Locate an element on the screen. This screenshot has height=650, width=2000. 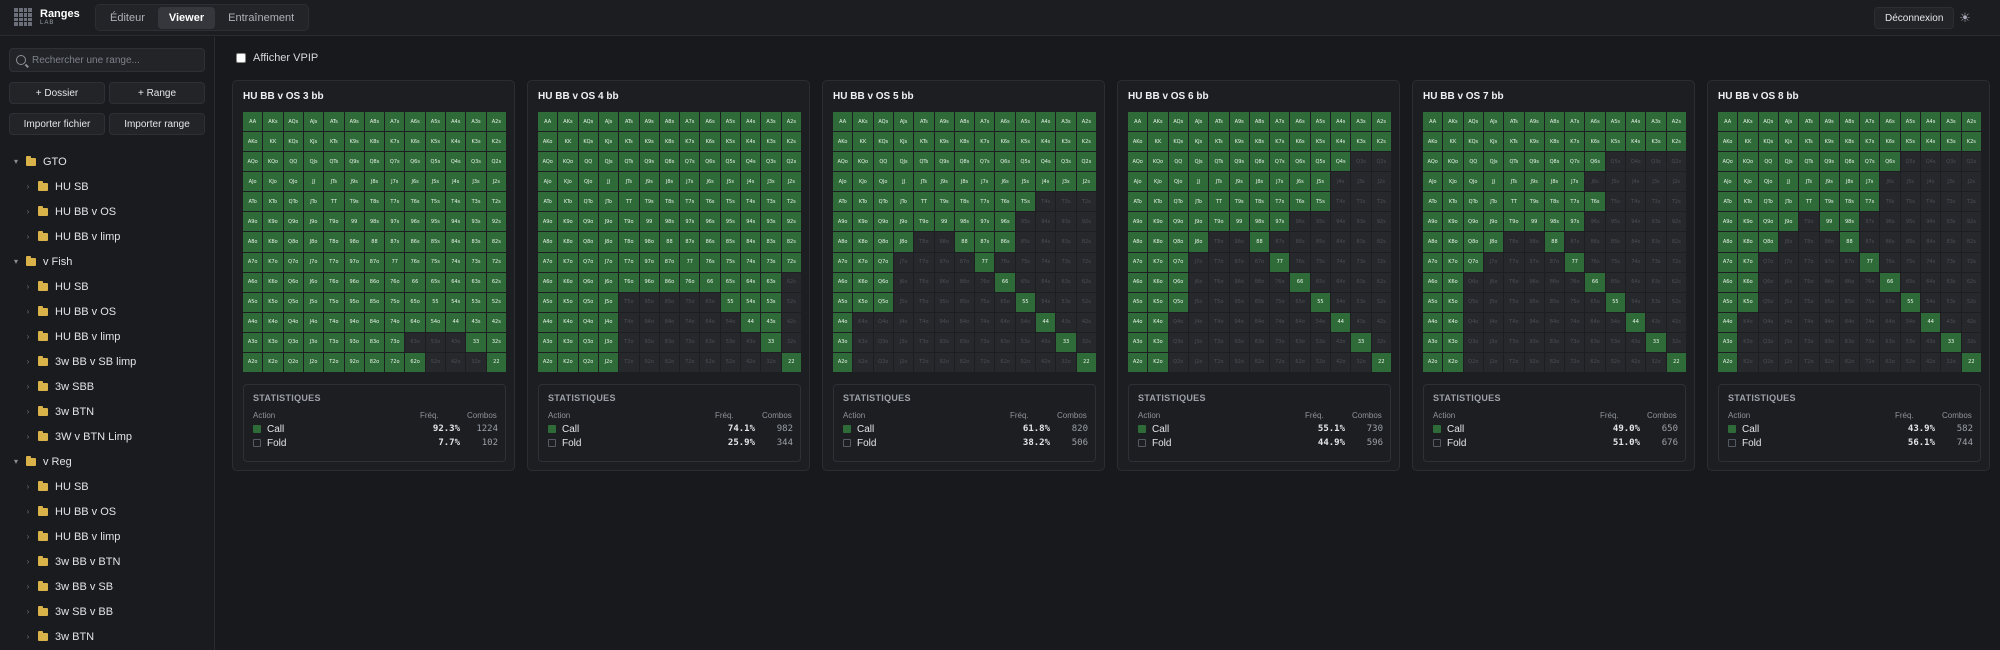
hand-cell: K7o is located at coordinates (1748, 262).